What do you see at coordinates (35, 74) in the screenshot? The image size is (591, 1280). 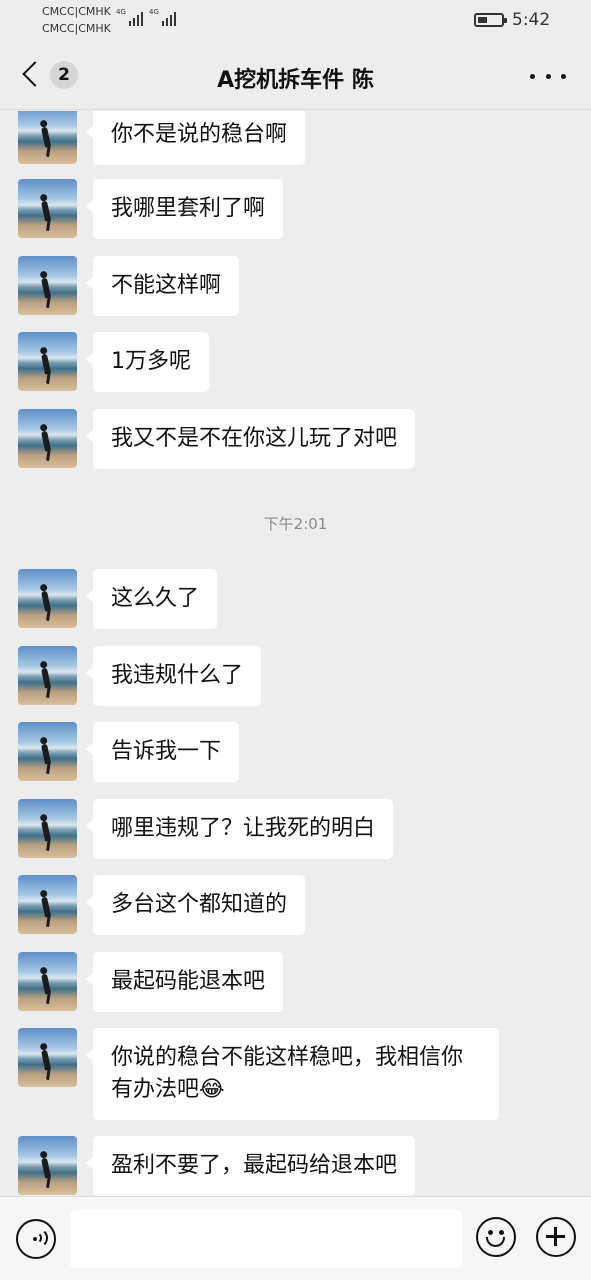 I see `chevron-left-icon` at bounding box center [35, 74].